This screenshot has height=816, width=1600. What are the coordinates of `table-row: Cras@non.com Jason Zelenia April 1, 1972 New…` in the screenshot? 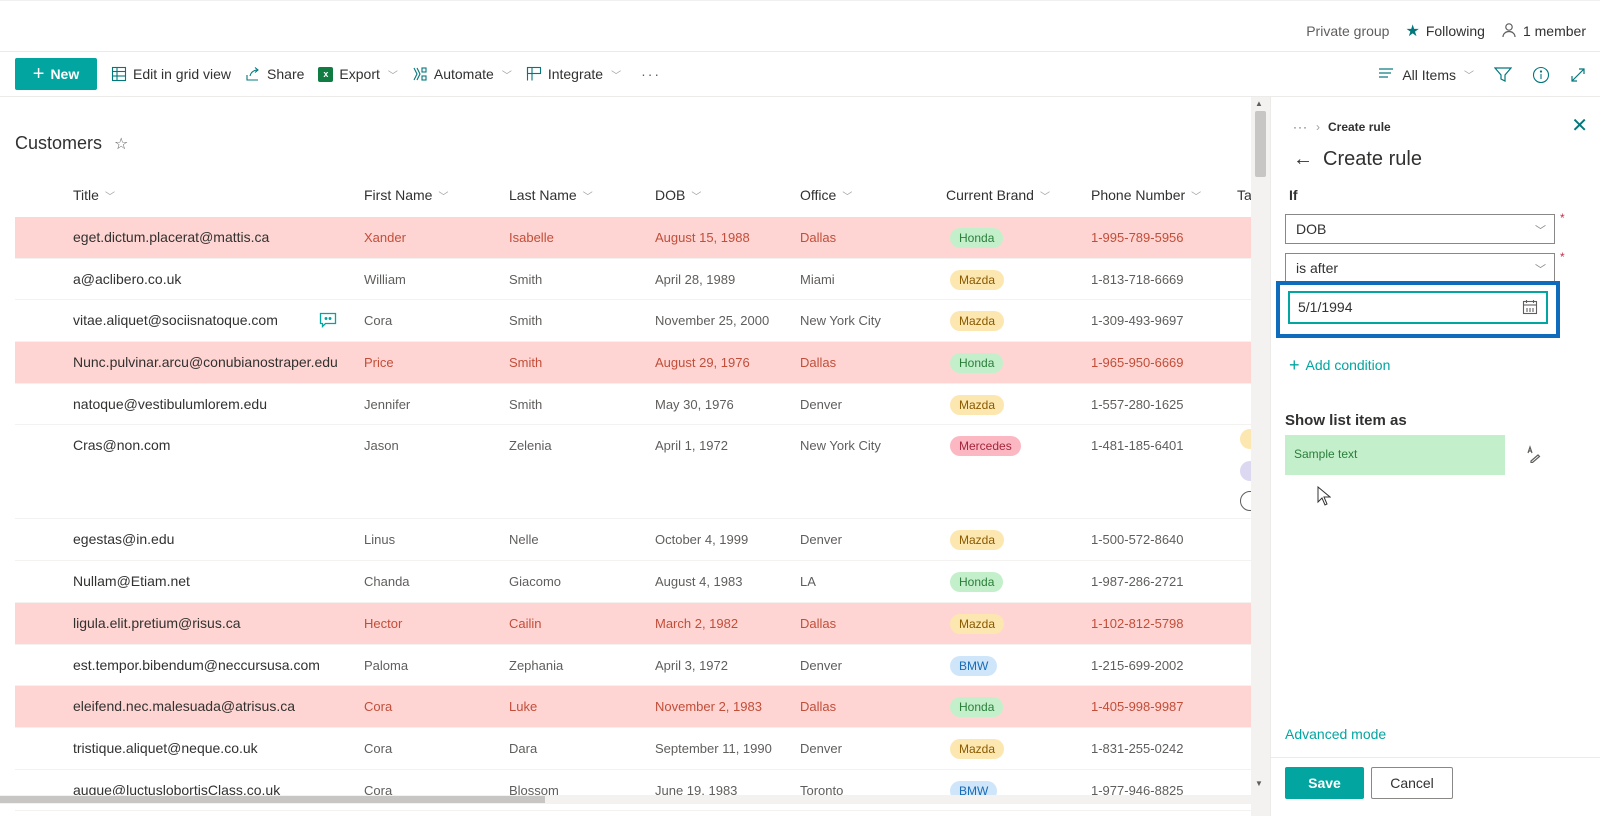 It's located at (637, 472).